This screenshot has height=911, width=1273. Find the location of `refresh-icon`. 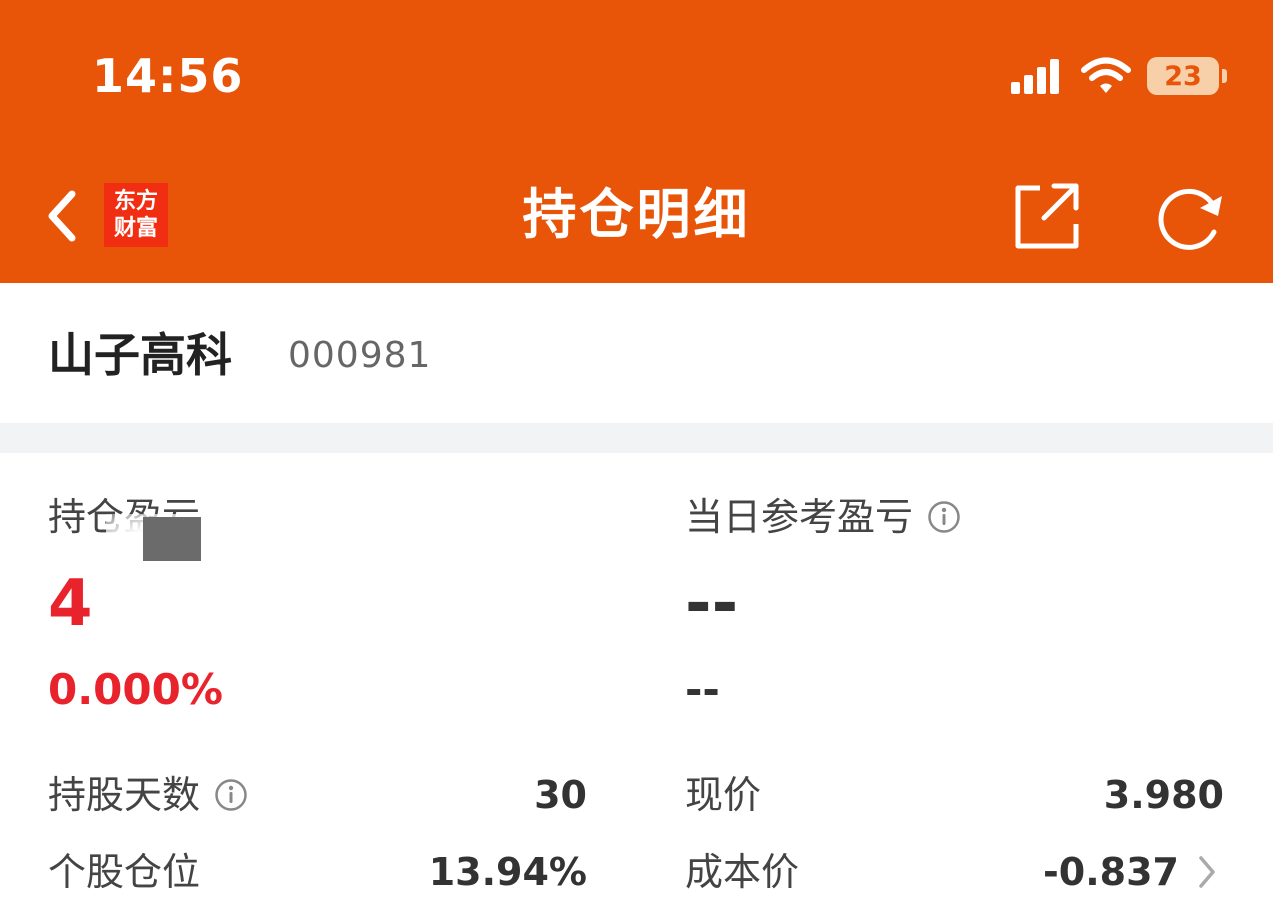

refresh-icon is located at coordinates (1190, 219).